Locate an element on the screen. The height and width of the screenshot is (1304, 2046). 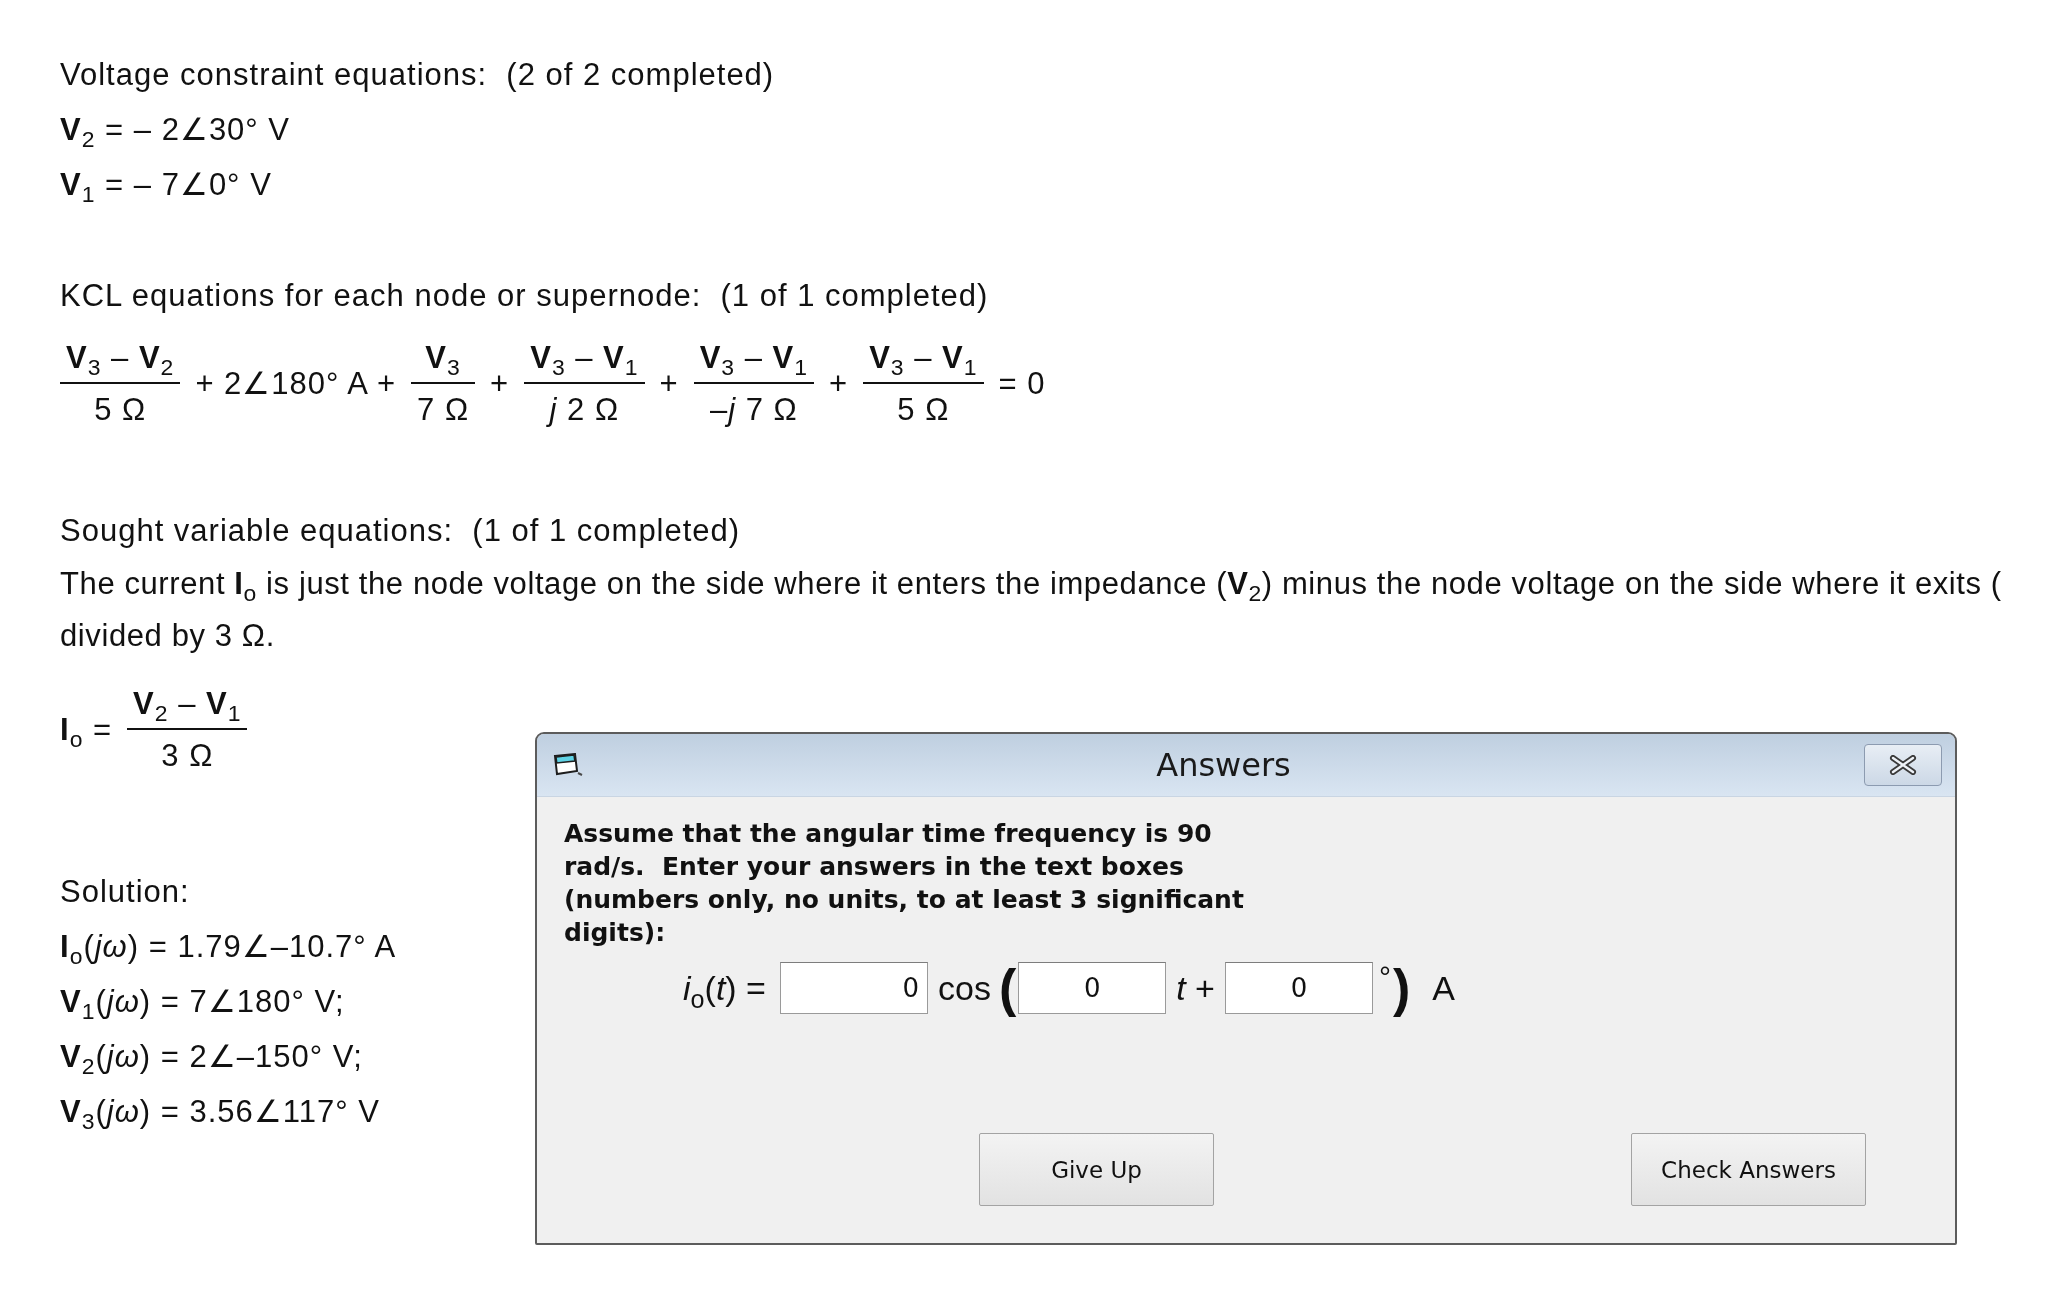
math-label: A is located at coordinates (1443, 988).